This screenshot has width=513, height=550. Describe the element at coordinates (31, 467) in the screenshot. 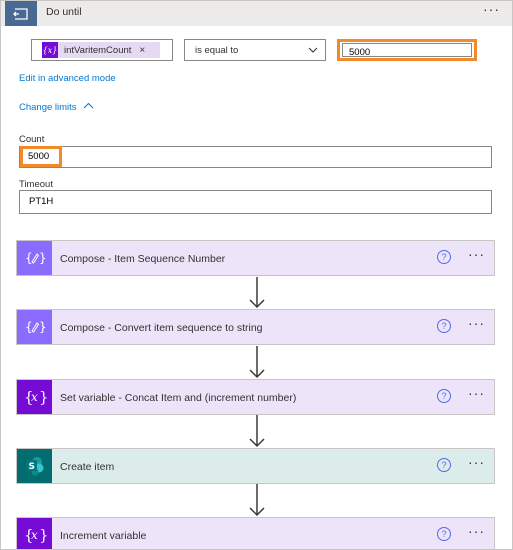

I see `svg-text: S` at that location.